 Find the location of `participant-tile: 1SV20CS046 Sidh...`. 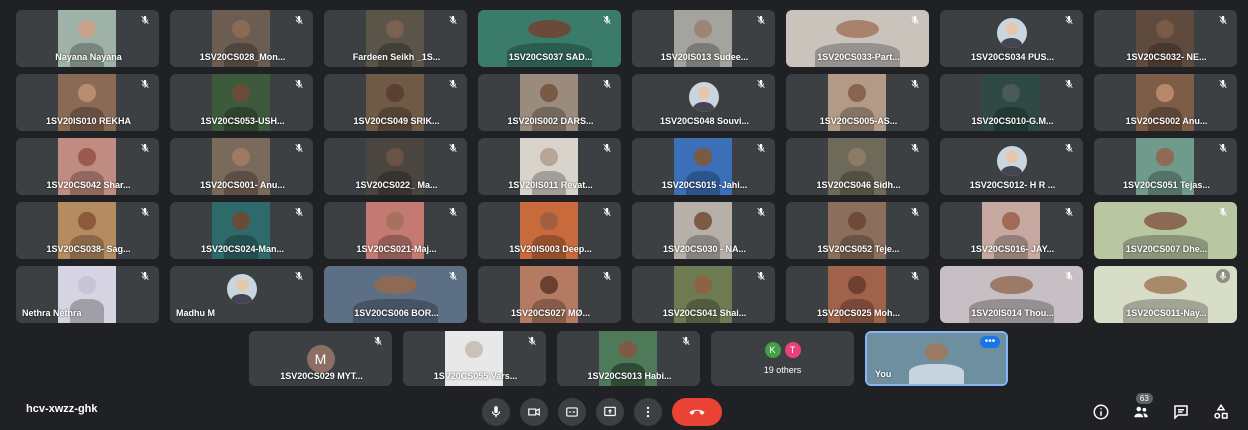

participant-tile: 1SV20CS046 Sidh... is located at coordinates (857, 166).